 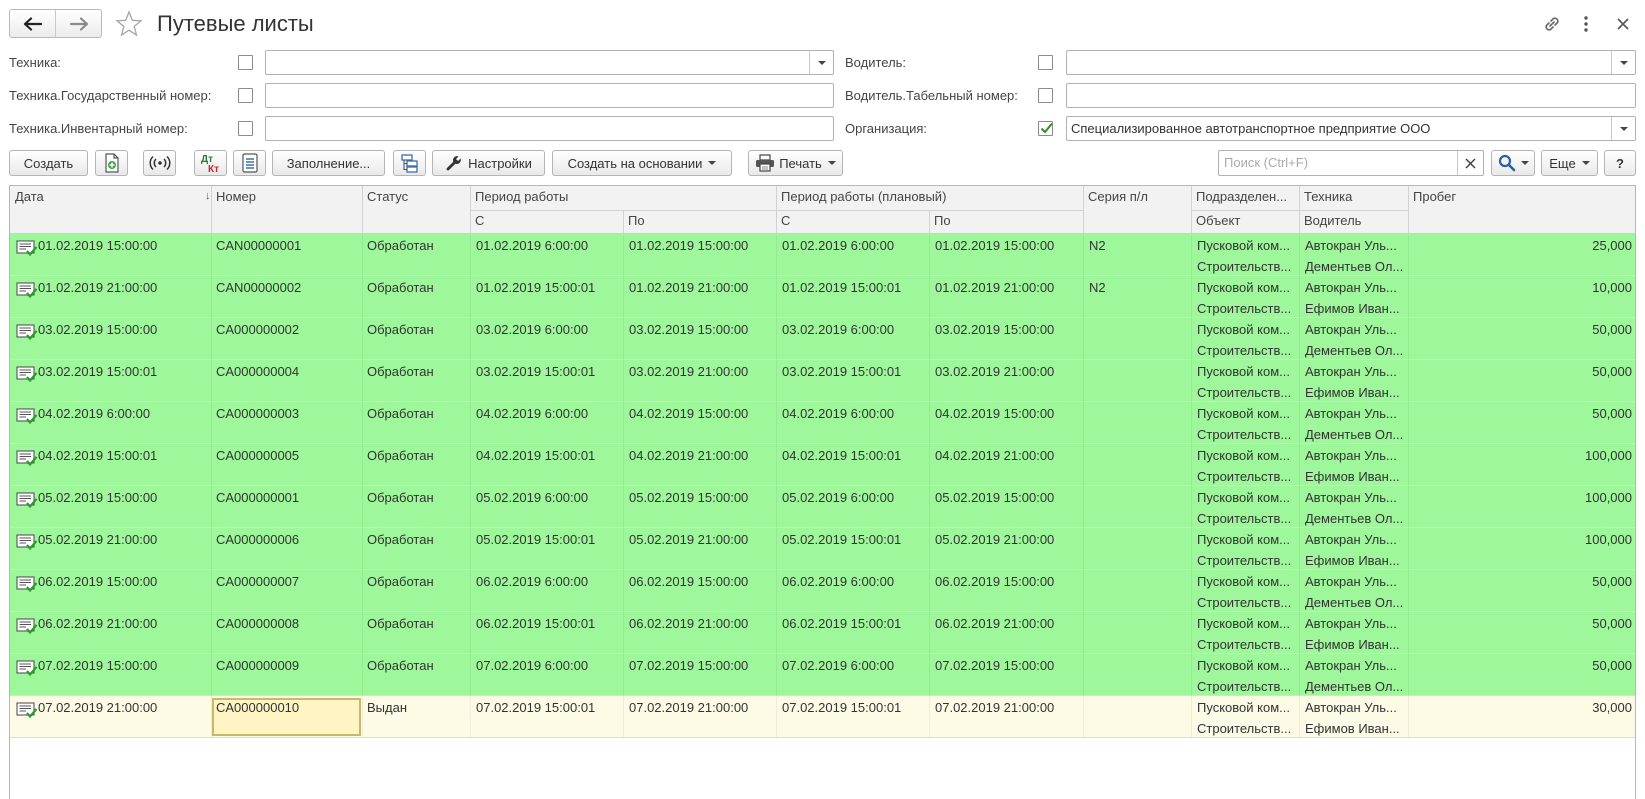 I want to click on cell-number: CA000000004, so click(x=258, y=371).